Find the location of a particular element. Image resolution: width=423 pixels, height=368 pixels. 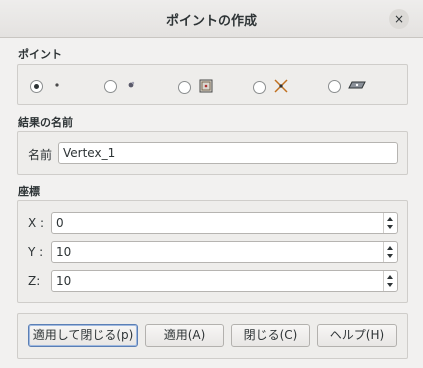

point-type-option-edge is located at coordinates (196, 87).